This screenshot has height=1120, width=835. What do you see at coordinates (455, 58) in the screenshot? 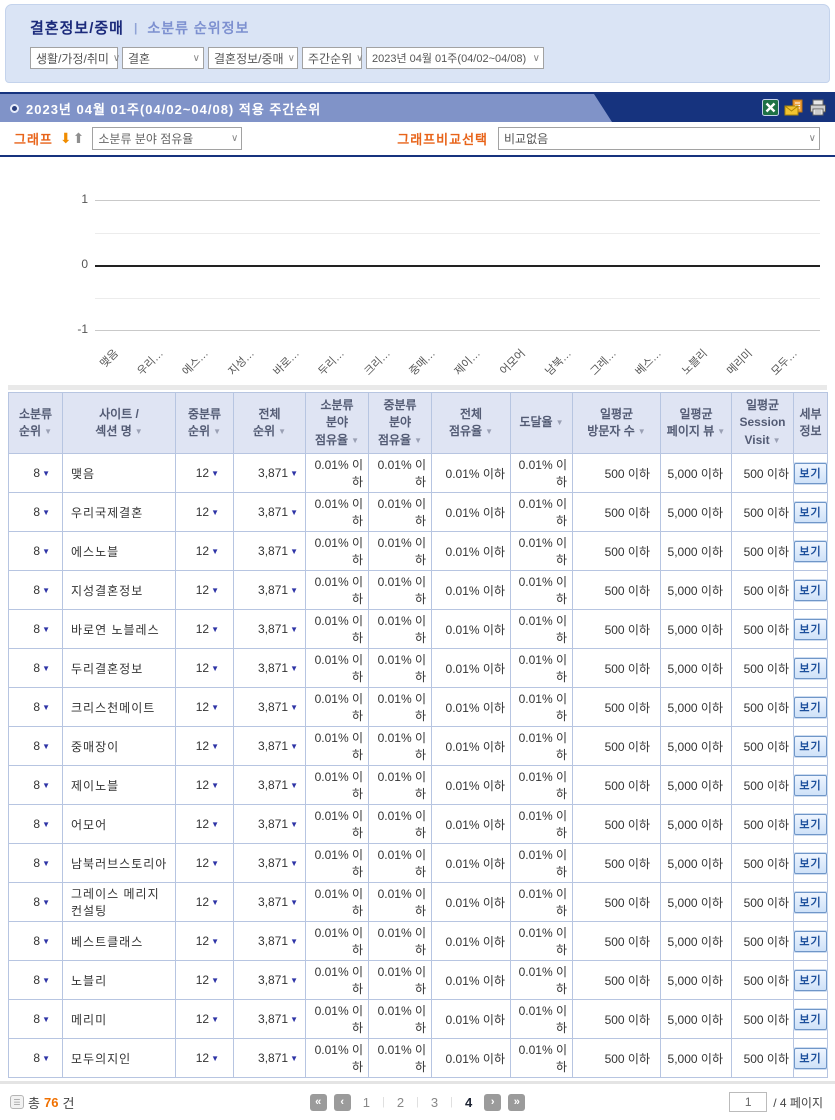
I see `filter-select-4: 2023년 04월 01주(04/02~04/08) ∨` at bounding box center [455, 58].